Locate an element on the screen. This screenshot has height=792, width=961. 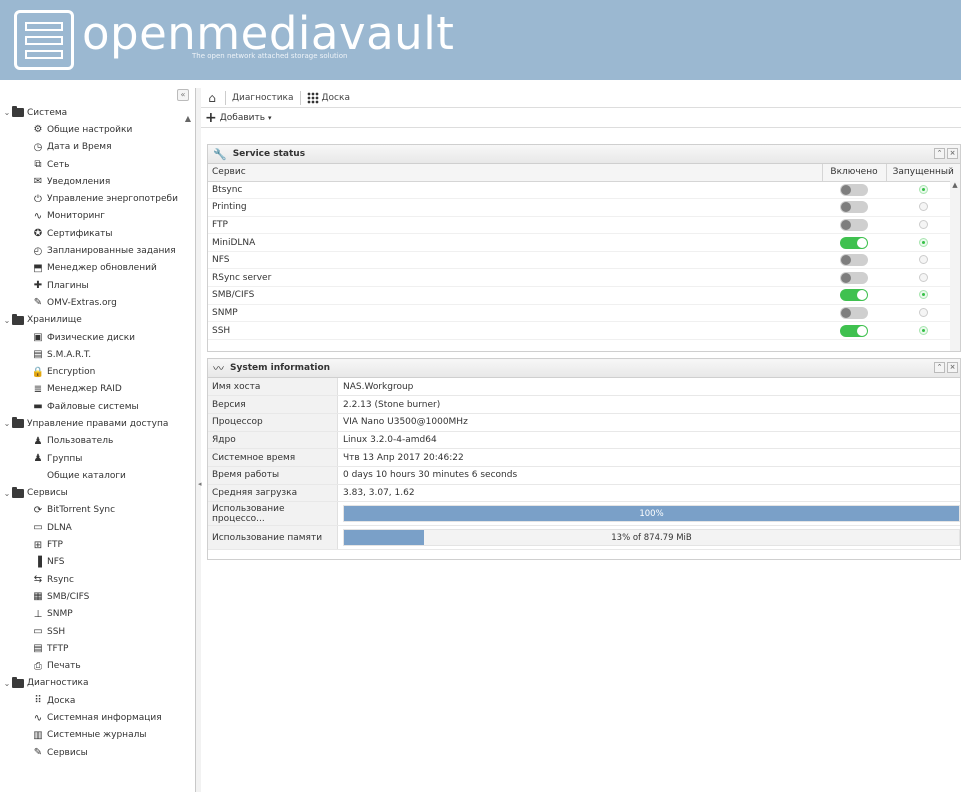
info-key: Имя хоста is located at coordinates (273, 387).